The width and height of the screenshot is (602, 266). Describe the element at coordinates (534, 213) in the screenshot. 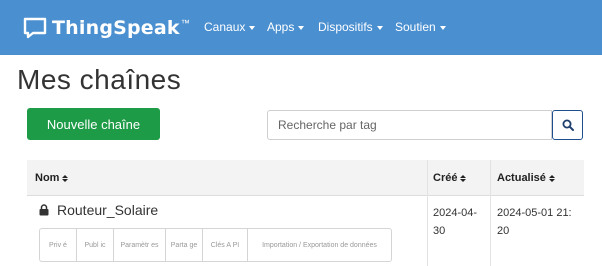

I see `updated-date-line: 2024-05-01 21:` at that location.